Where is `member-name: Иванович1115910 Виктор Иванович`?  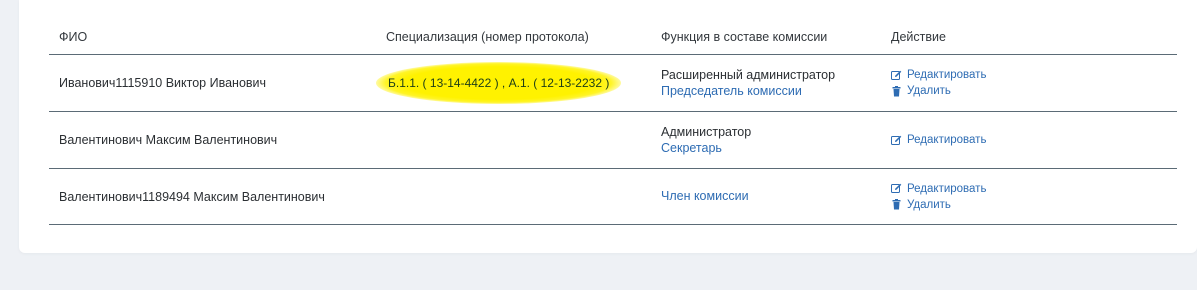
member-name: Иванович1115910 Виктор Иванович is located at coordinates (163, 83).